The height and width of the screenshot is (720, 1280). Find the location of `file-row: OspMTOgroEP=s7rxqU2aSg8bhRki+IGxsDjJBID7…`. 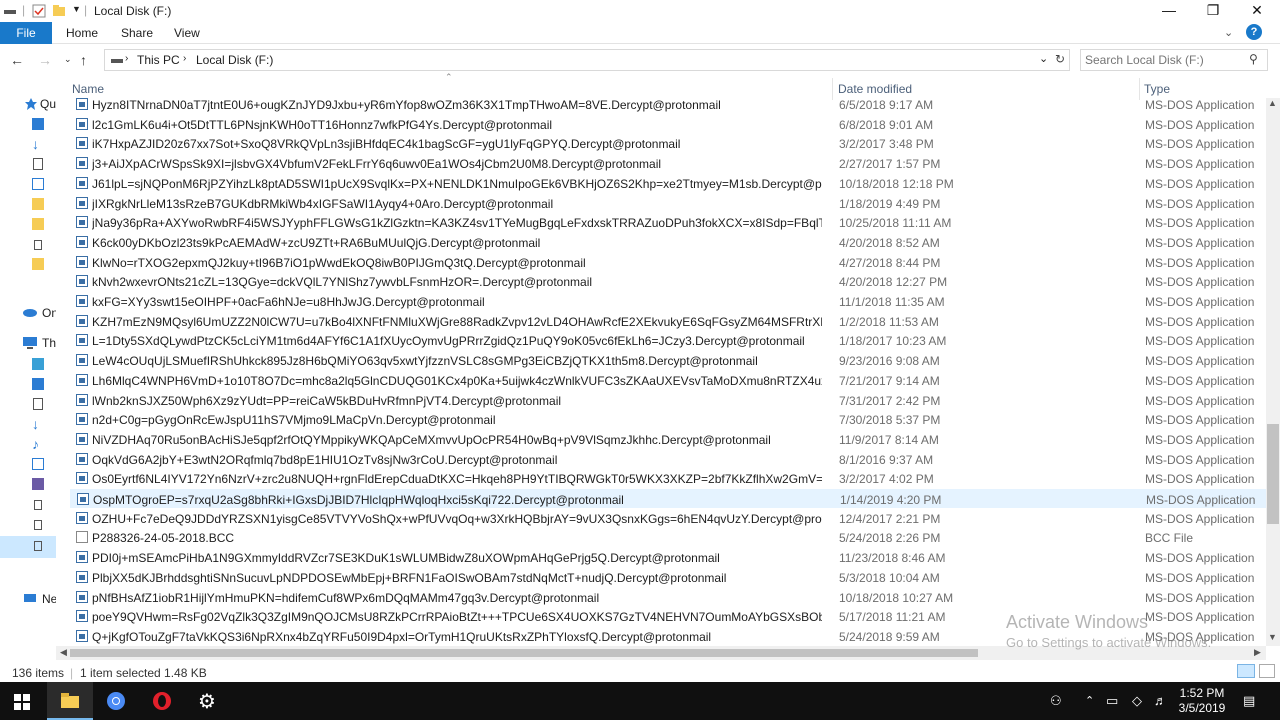

file-row: OspMTOgroEP=s7rxqU2aSg8bhRki+IGxsDjJBID7… is located at coordinates (668, 498).